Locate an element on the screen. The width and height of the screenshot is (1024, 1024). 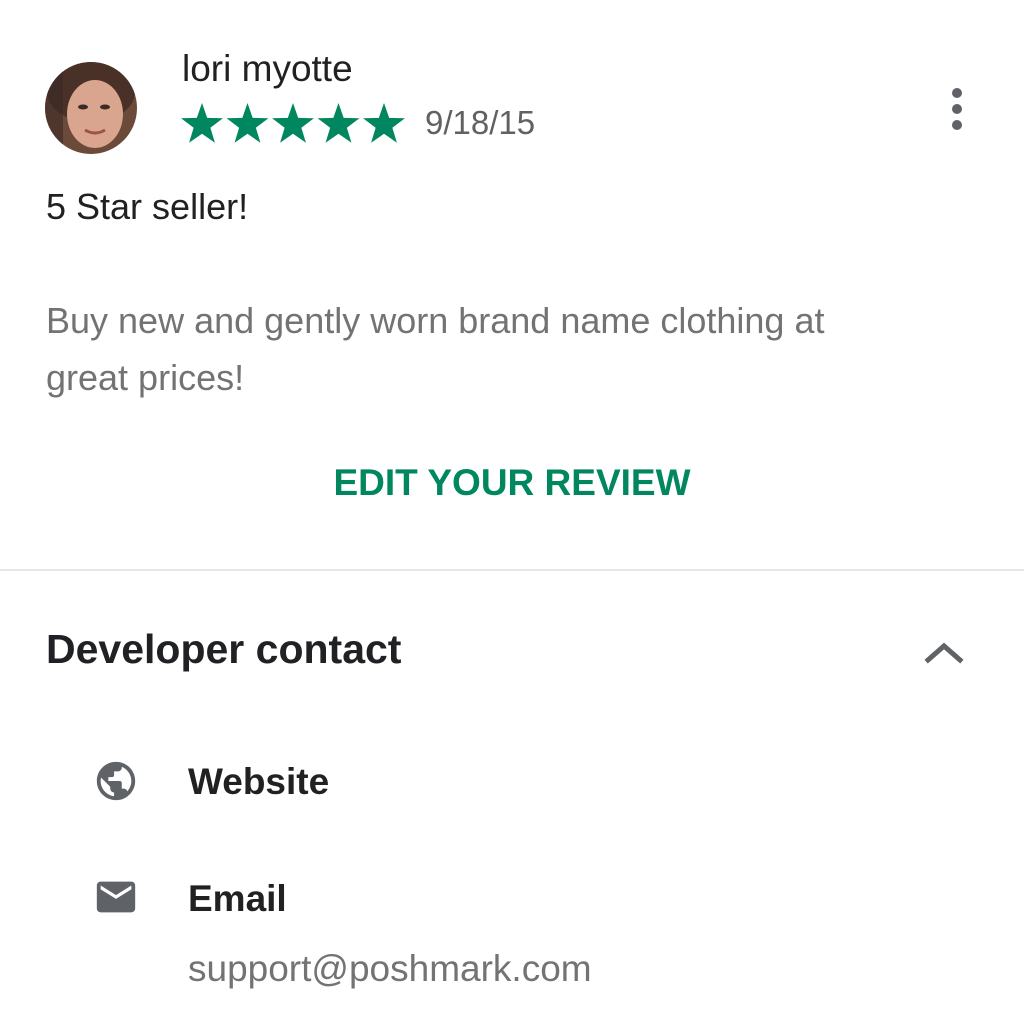
star-rating is located at coordinates (293, 123).